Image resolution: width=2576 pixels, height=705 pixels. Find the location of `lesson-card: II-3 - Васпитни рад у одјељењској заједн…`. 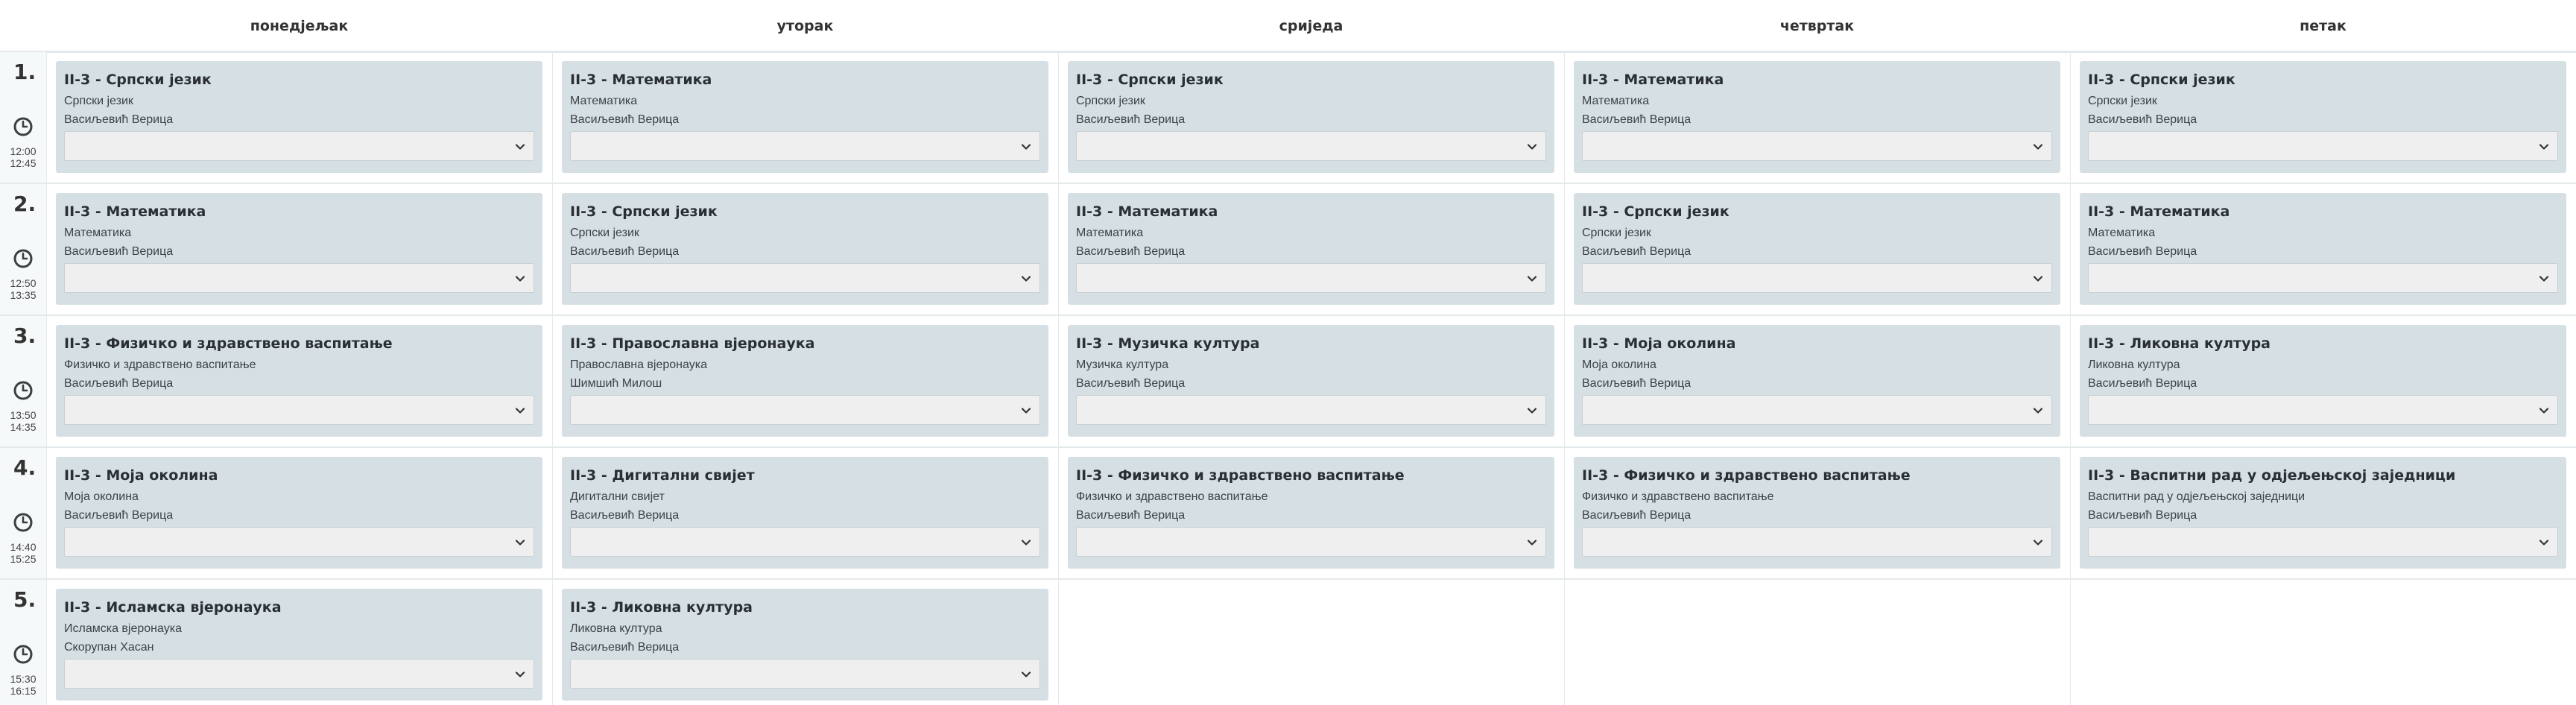

lesson-card: II-3 - Васпитни рад у одјељењској заједн… is located at coordinates (2323, 513).